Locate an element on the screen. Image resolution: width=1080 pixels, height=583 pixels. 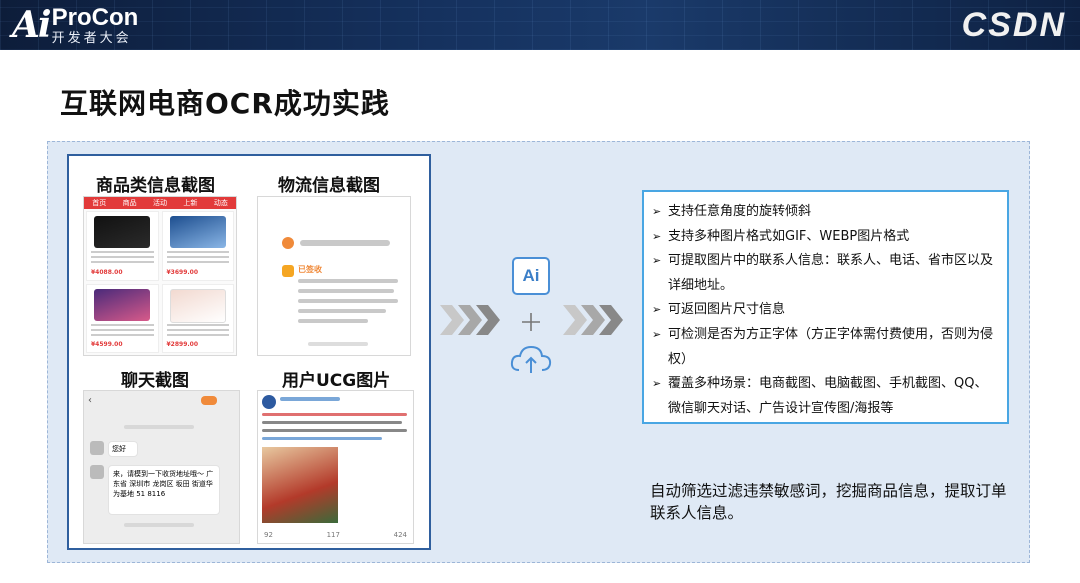
cloud-upload-icon is located at coordinates (531, 359).